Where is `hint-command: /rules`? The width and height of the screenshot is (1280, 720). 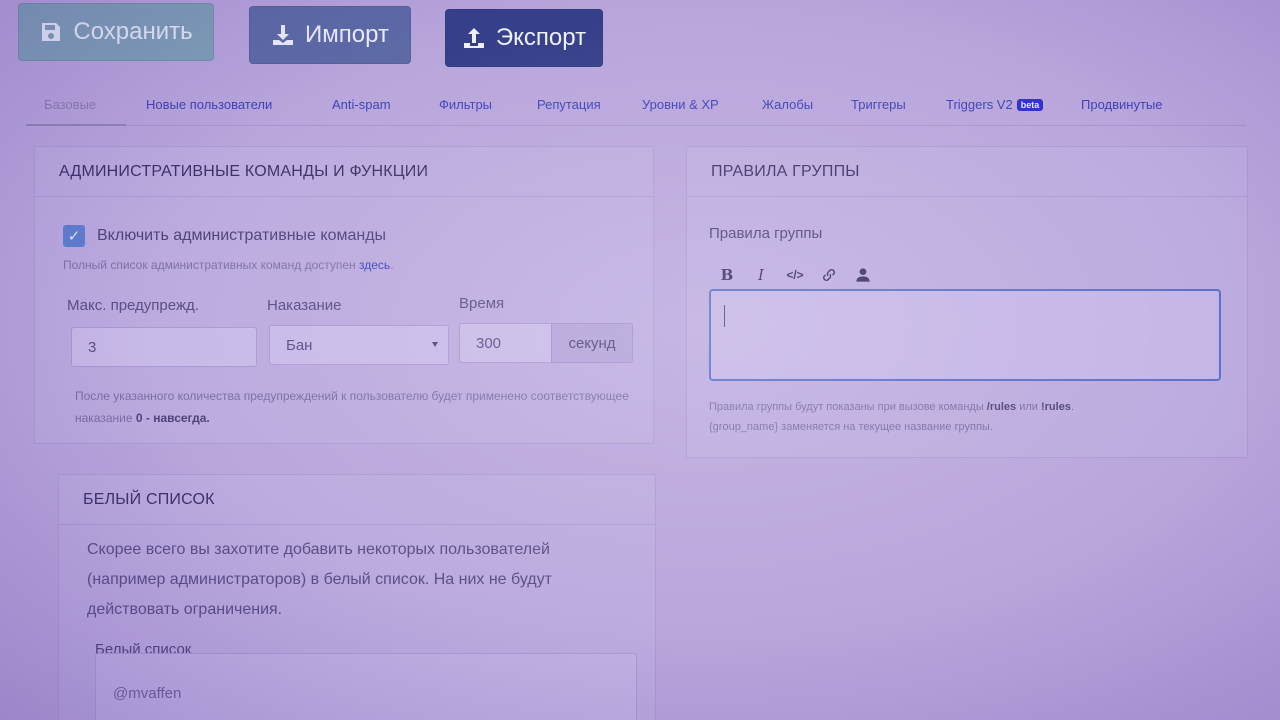 hint-command: /rules is located at coordinates (1001, 407).